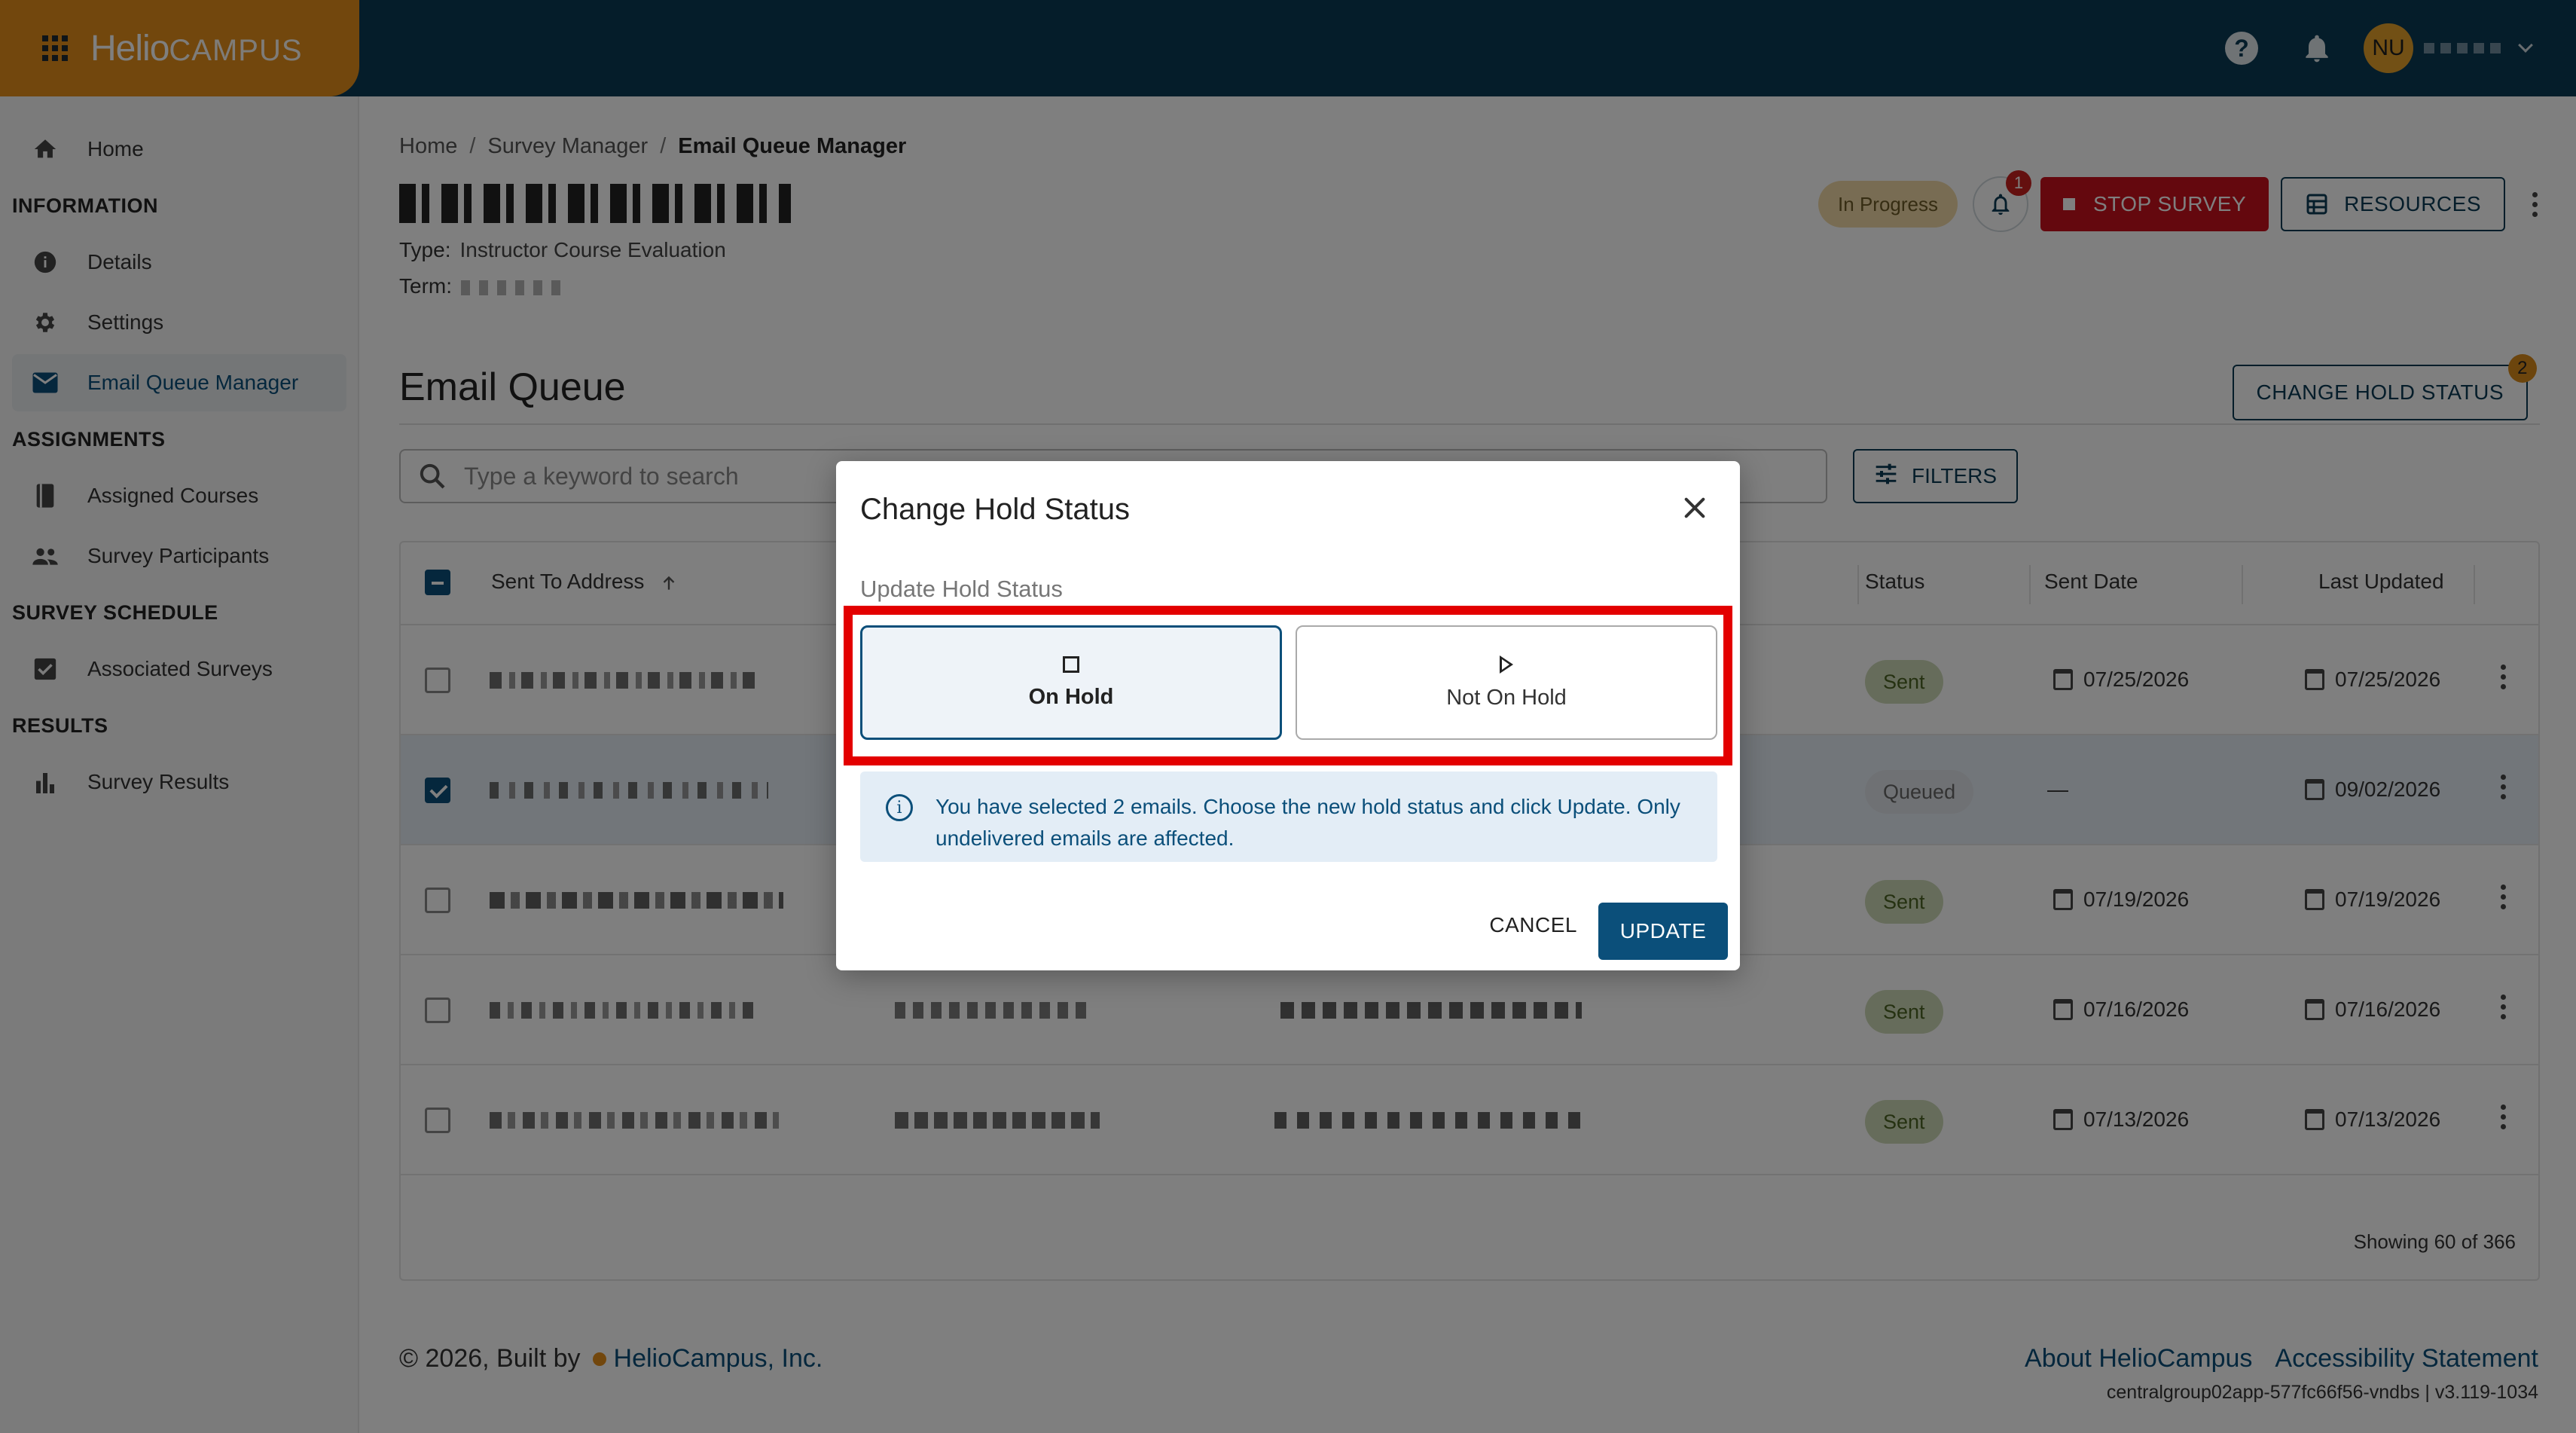 The height and width of the screenshot is (1433, 2576). Describe the element at coordinates (962, 589) in the screenshot. I see `dialog-subtitle: Update Hold Status` at that location.